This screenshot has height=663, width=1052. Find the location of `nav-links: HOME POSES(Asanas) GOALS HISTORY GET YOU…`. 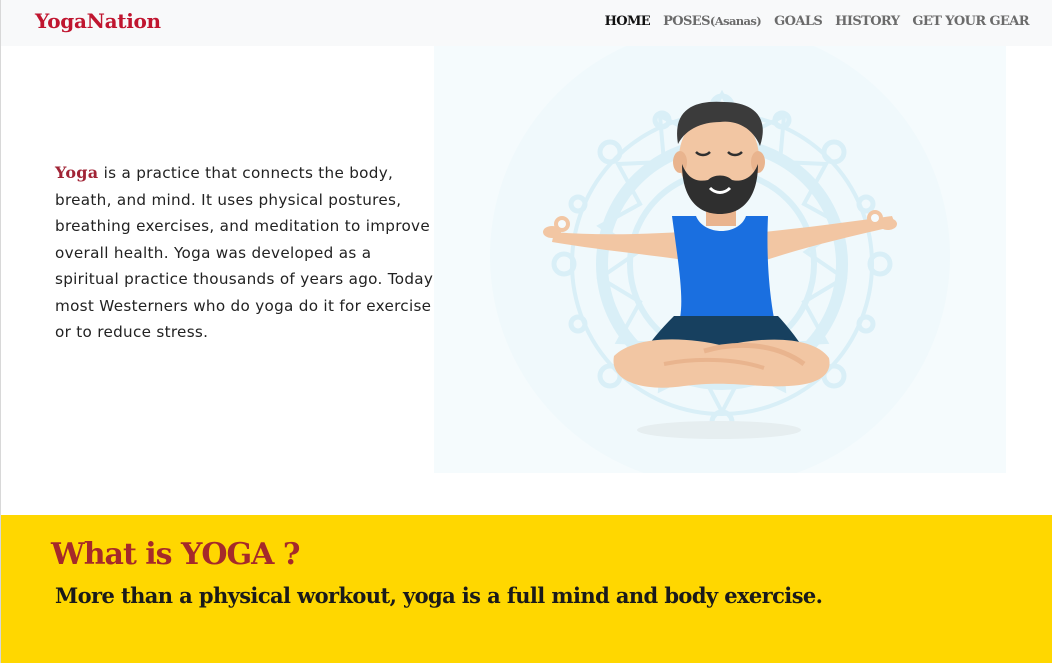

nav-links: HOME POSES(Asanas) GOALS HISTORY GET YOU… is located at coordinates (817, 21).